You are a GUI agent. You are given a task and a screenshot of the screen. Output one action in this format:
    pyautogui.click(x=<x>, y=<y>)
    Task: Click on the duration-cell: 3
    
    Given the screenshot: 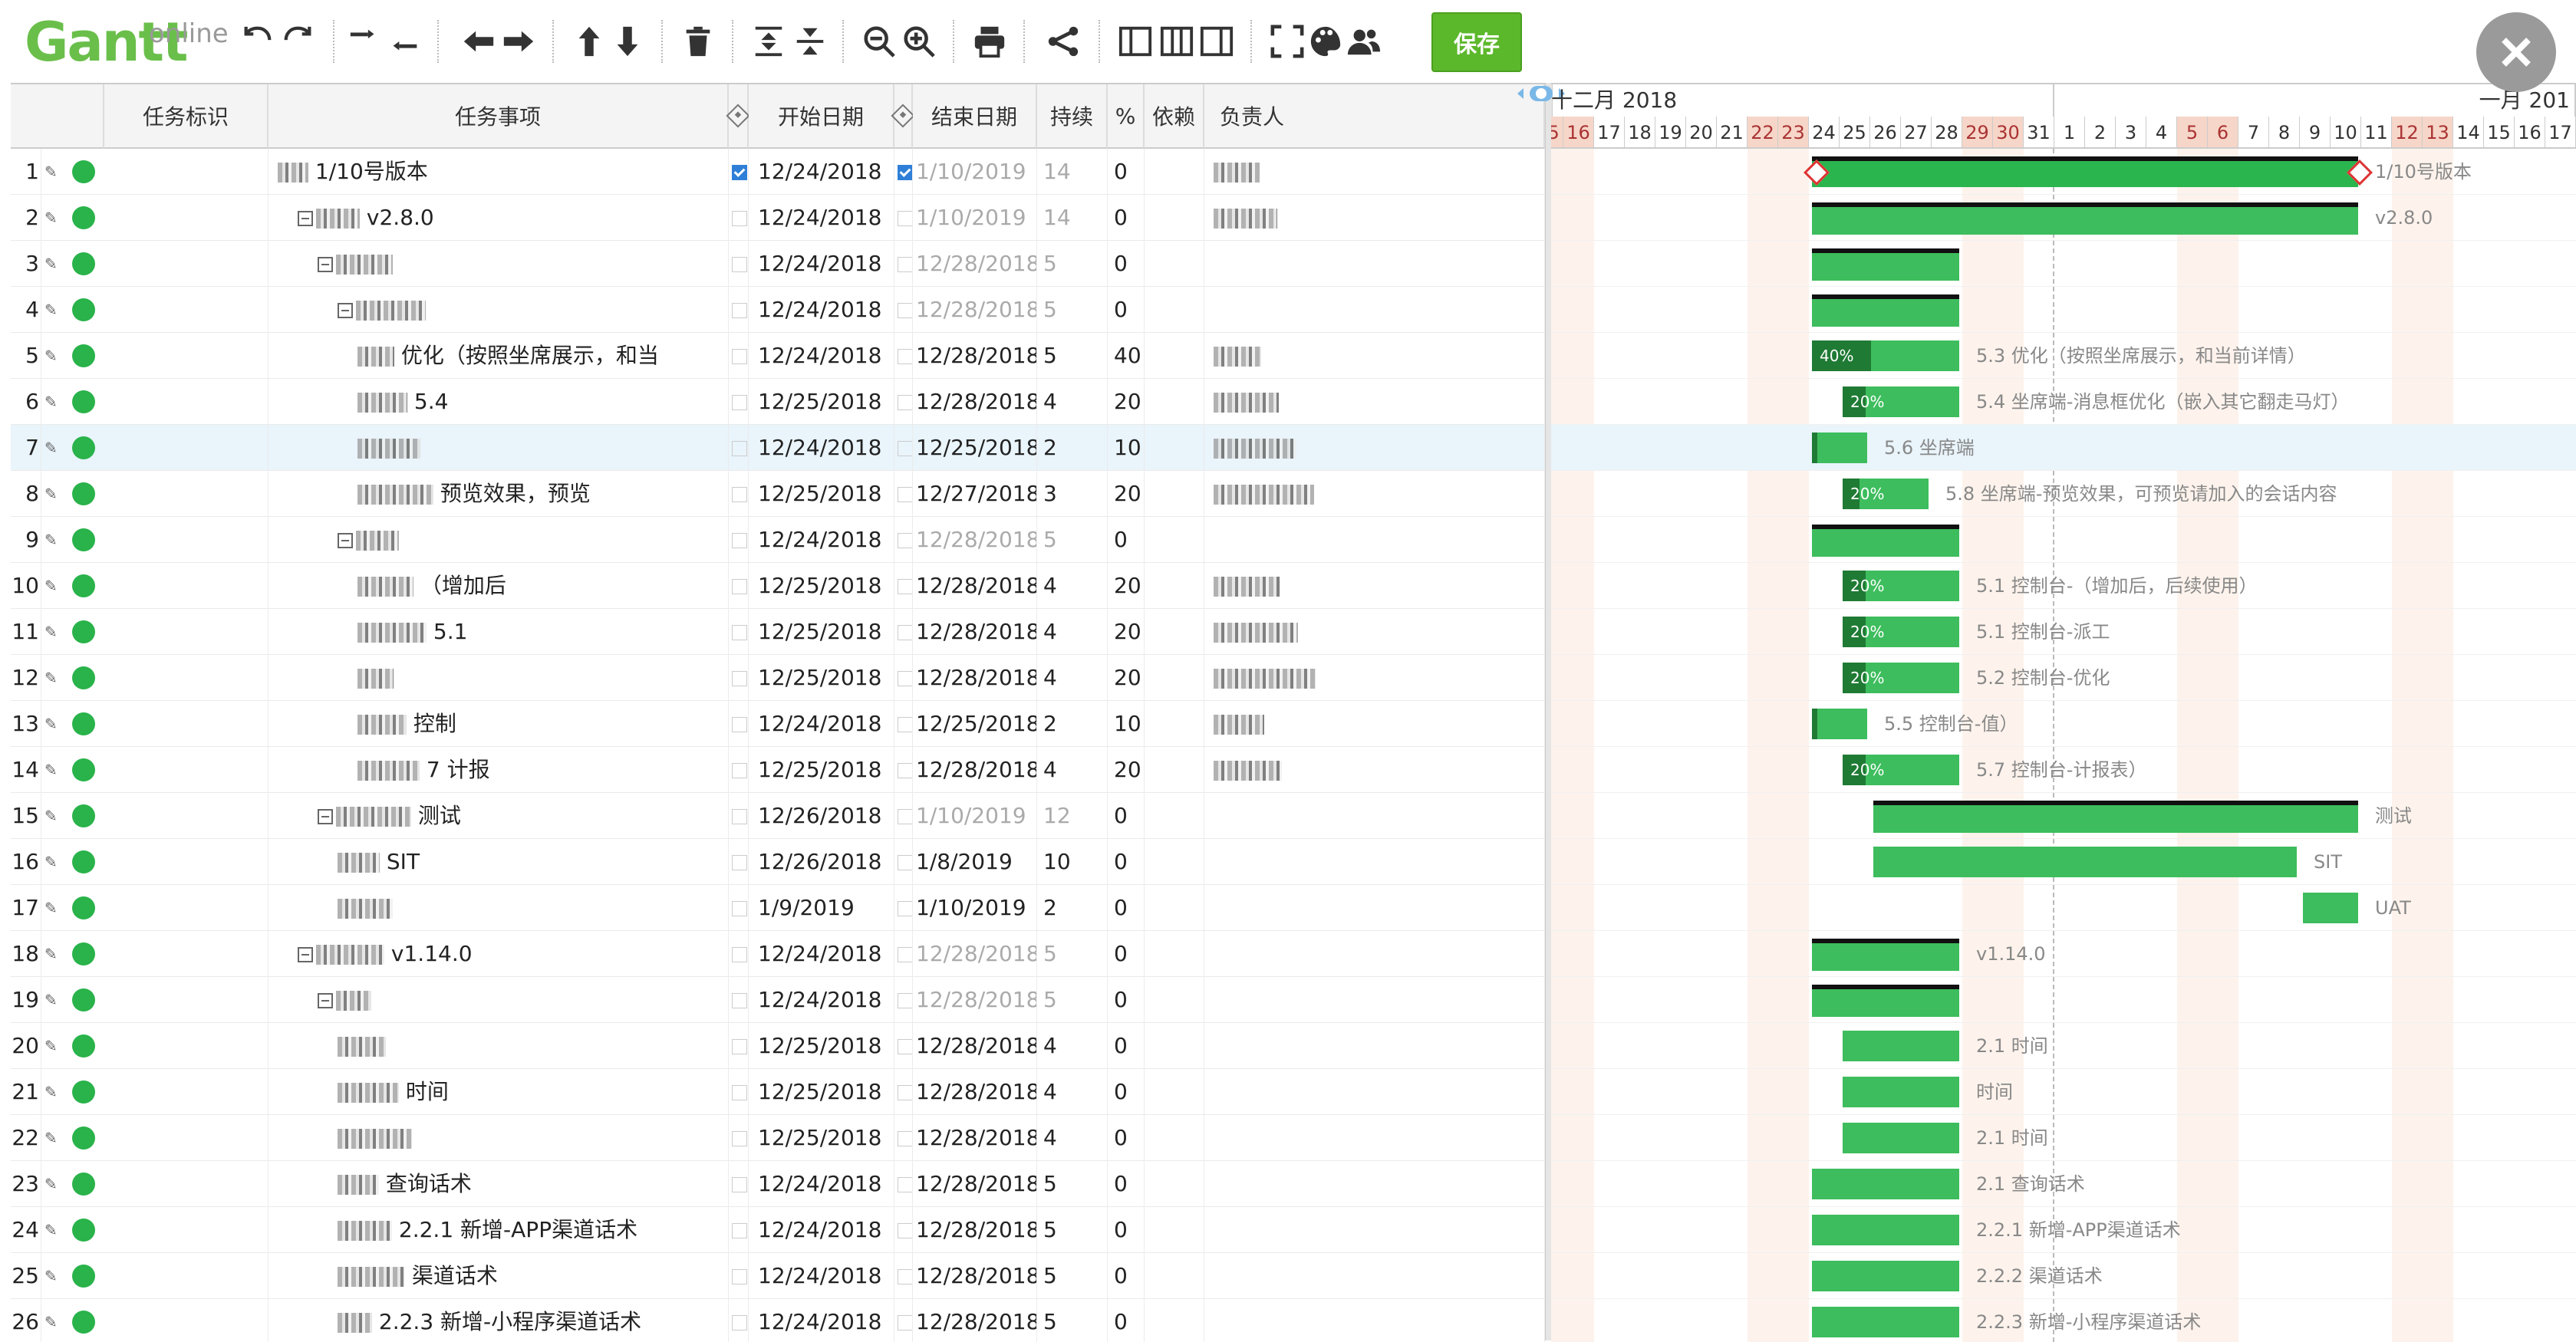 What is the action you would take?
    pyautogui.click(x=1072, y=494)
    